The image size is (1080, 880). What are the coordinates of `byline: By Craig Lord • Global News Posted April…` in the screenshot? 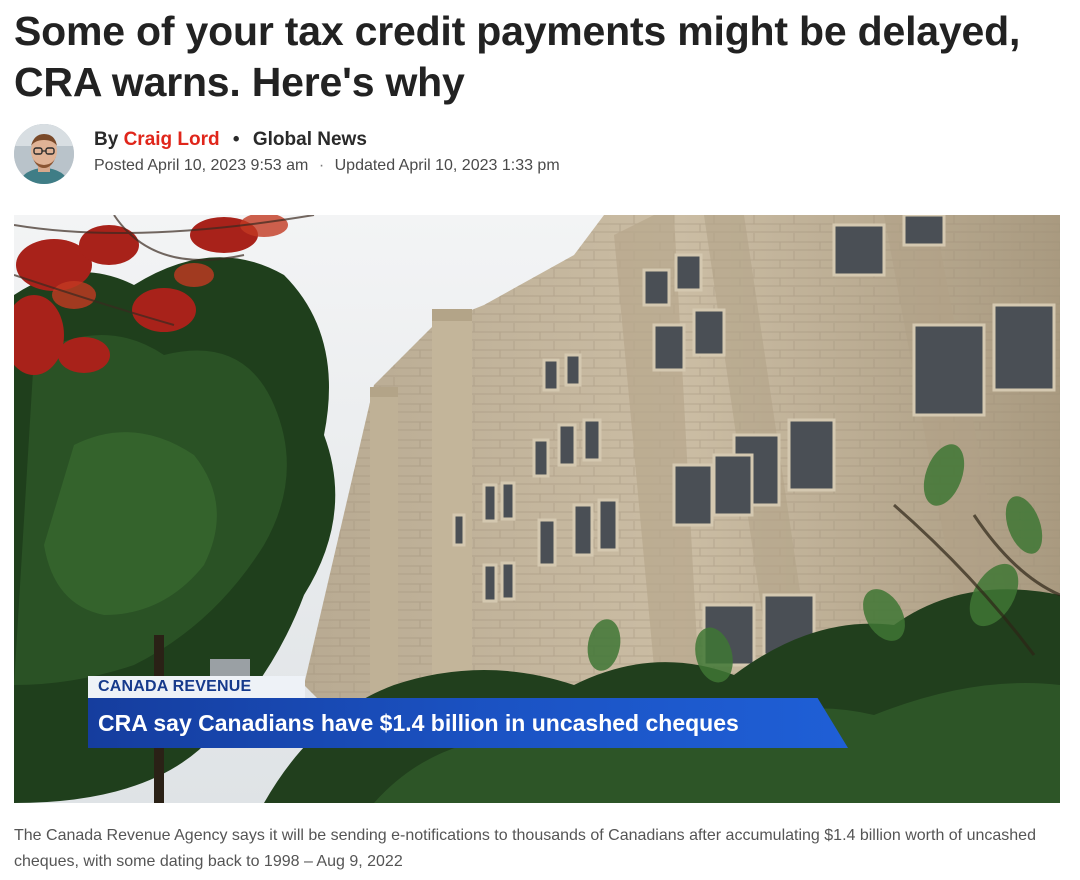 It's located at (539, 156).